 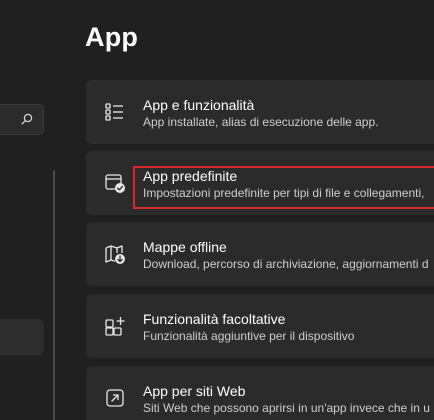 I want to click on apps-for-websites-icon, so click(x=115, y=398).